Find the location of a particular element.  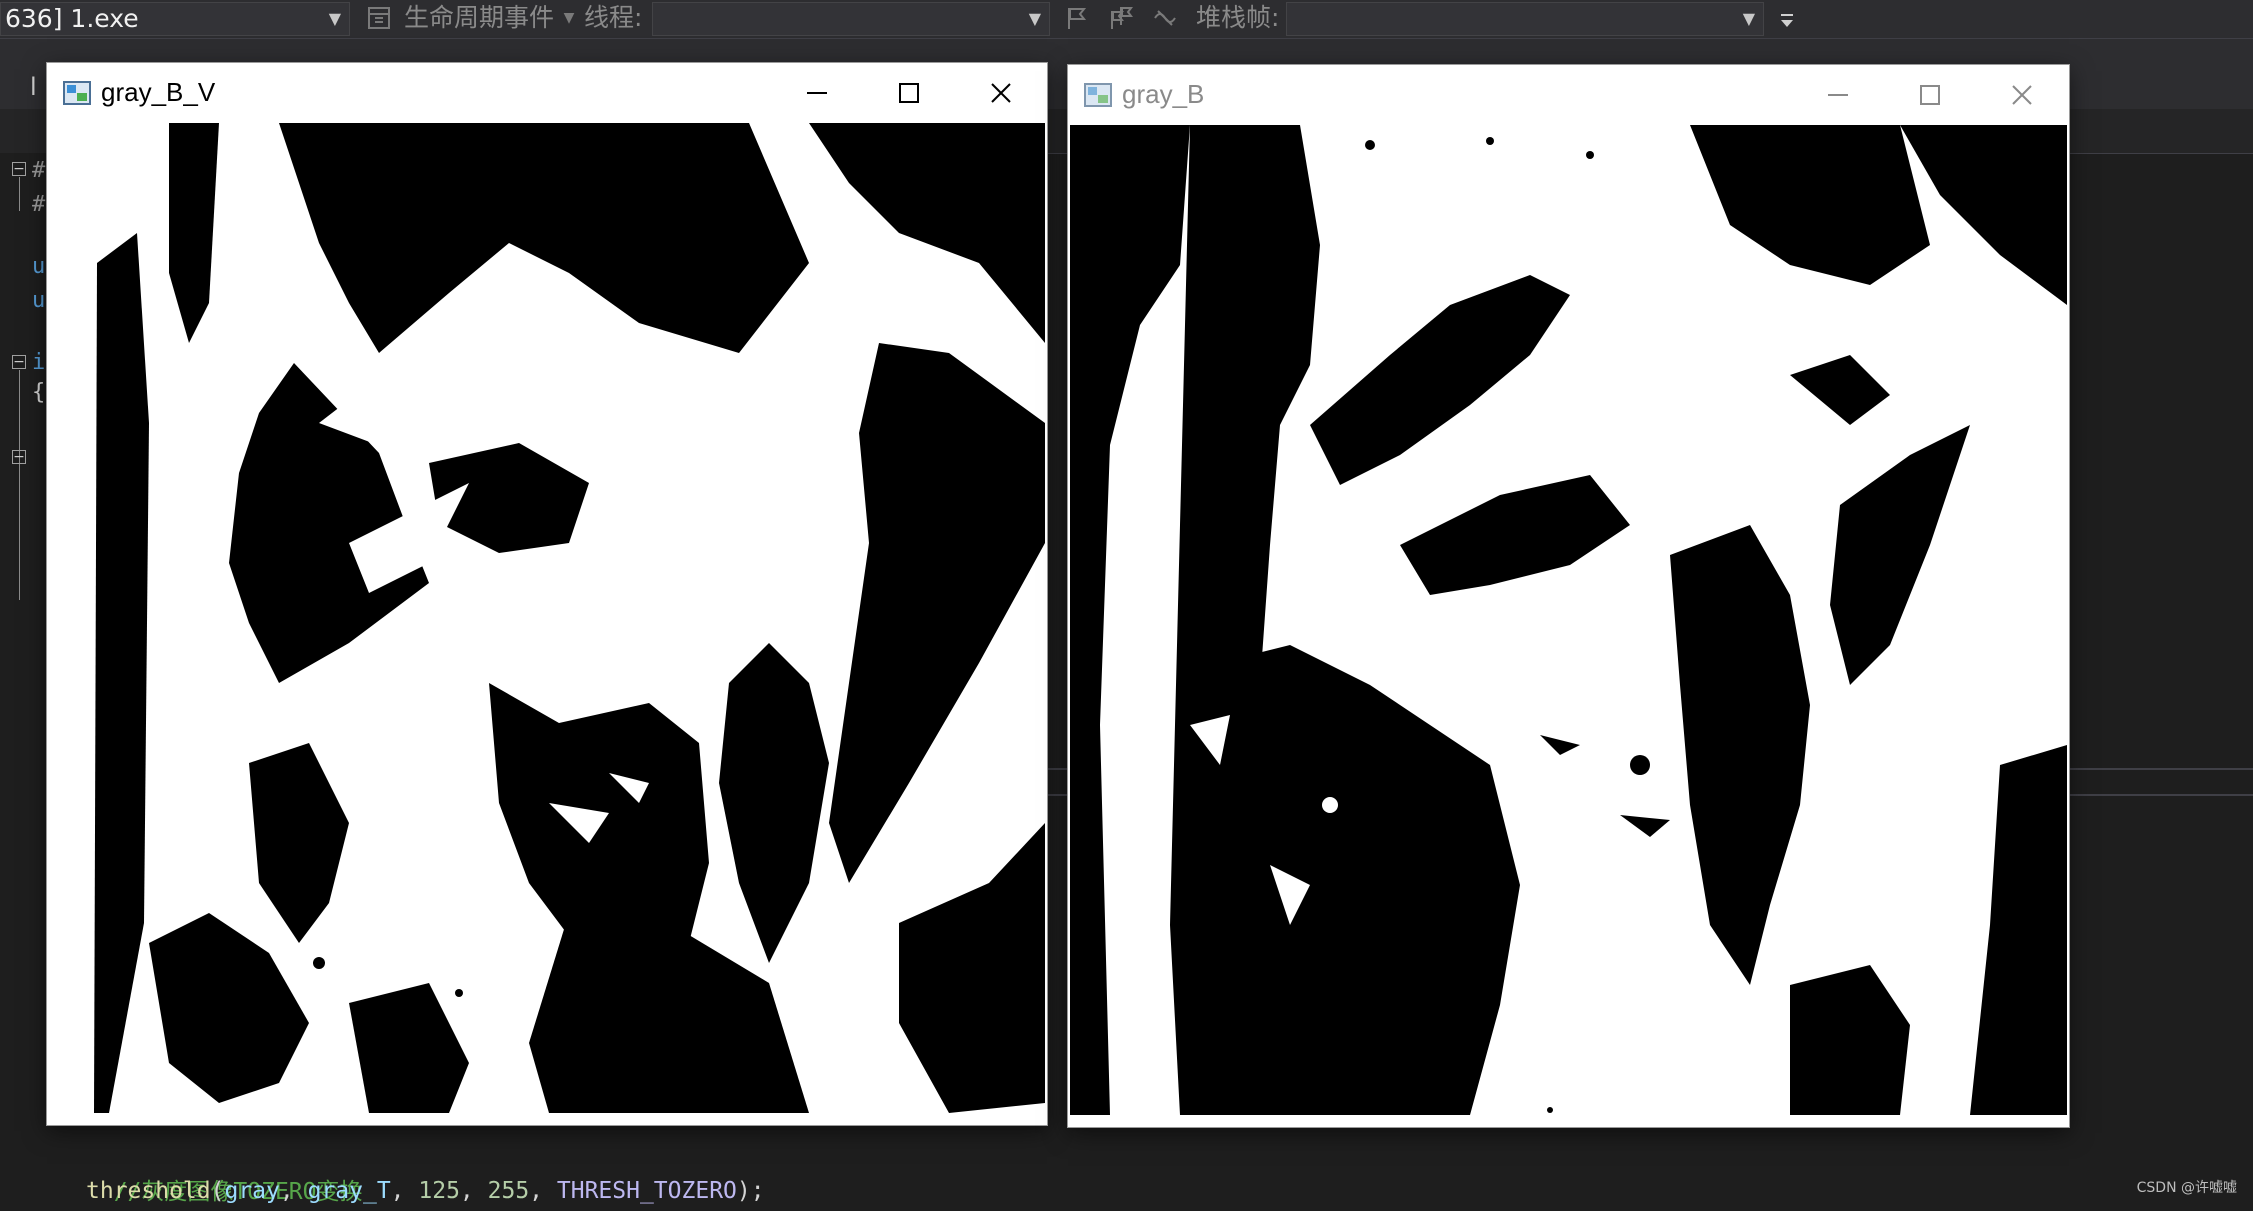

flag-icon is located at coordinates (1077, 18).